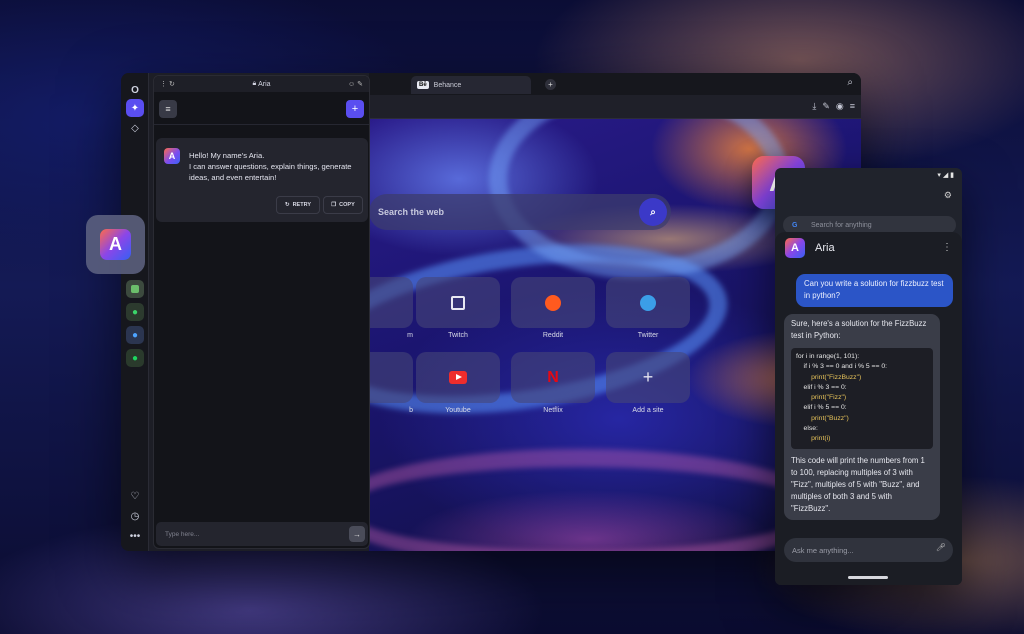 This screenshot has height=634, width=1024. I want to click on tile-label-add-site: Add a site, so click(648, 410).